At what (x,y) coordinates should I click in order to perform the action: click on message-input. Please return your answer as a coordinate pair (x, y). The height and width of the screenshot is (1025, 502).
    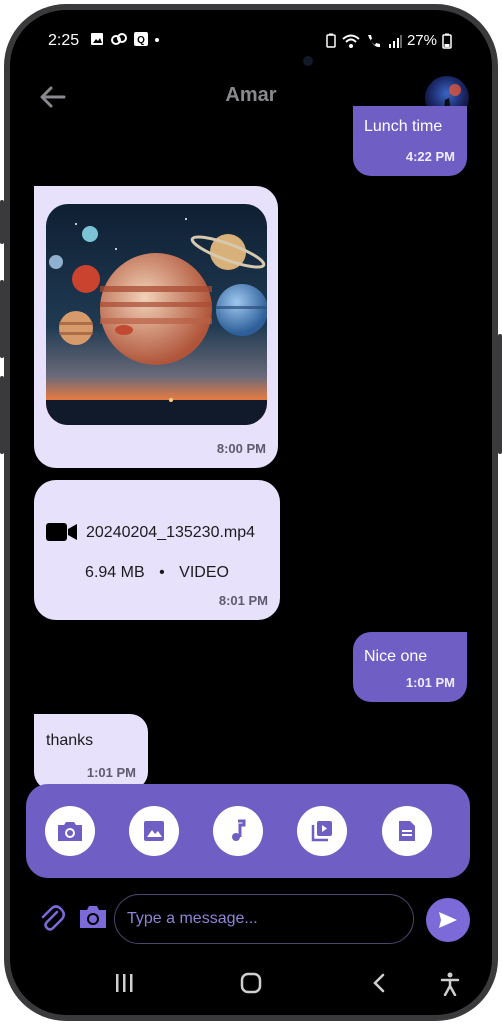
    Looking at the image, I should click on (264, 919).